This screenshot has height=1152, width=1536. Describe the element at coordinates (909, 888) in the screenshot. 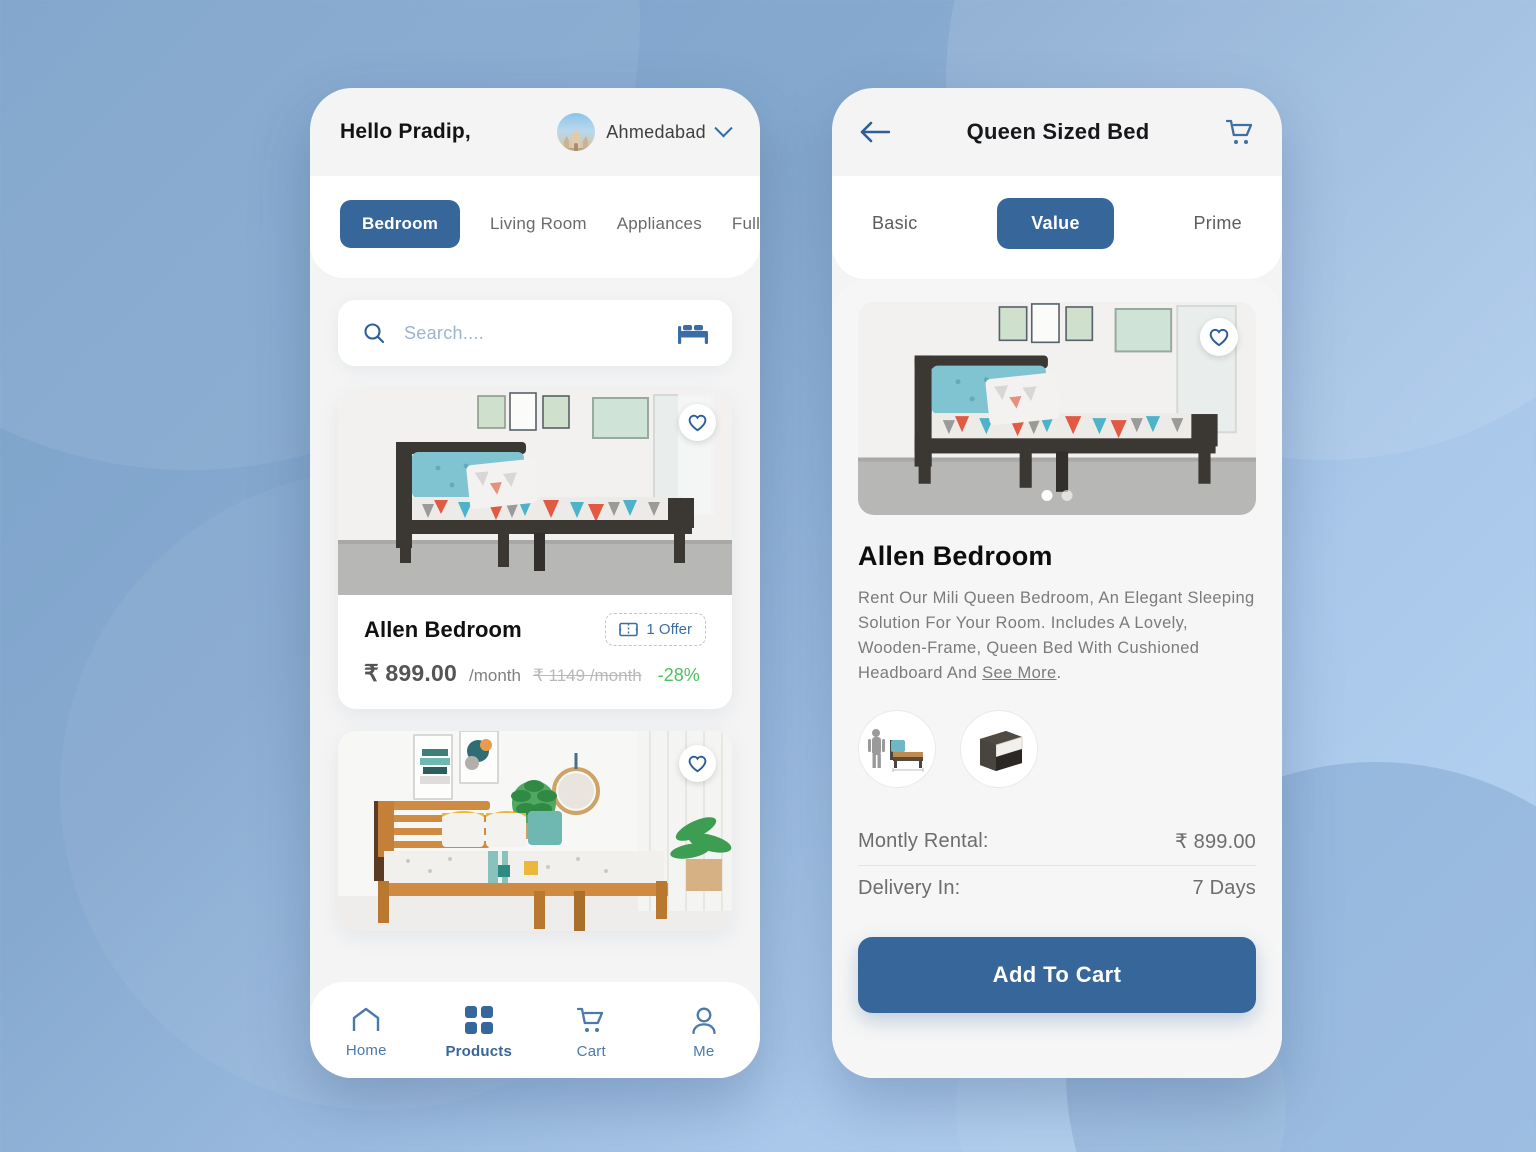

I see `spec-label: Delivery In:` at that location.